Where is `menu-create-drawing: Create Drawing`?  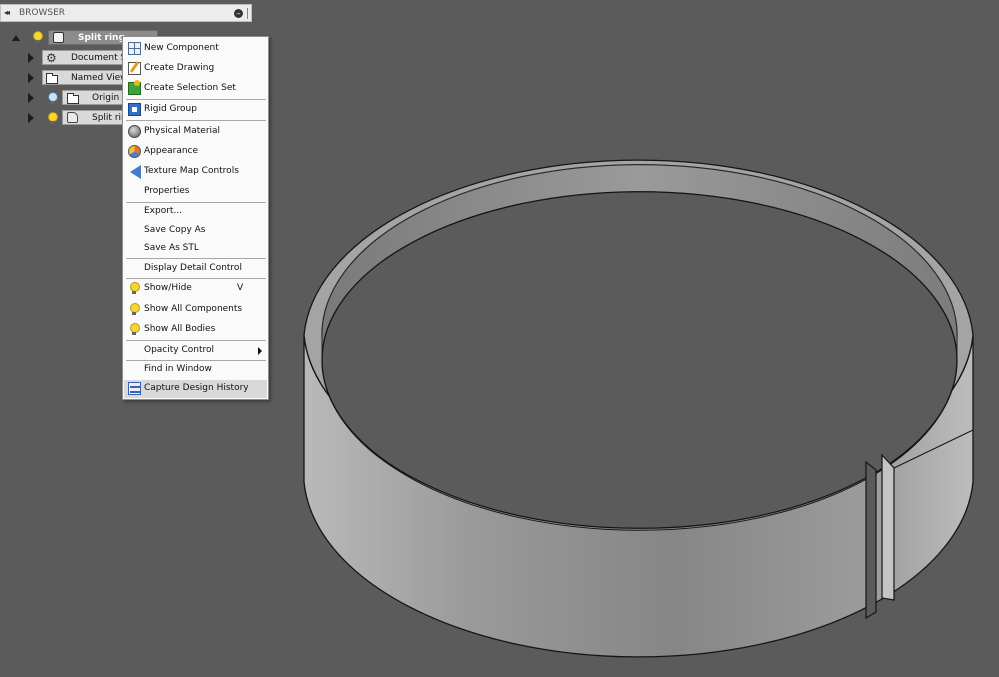 menu-create-drawing: Create Drawing is located at coordinates (195, 69).